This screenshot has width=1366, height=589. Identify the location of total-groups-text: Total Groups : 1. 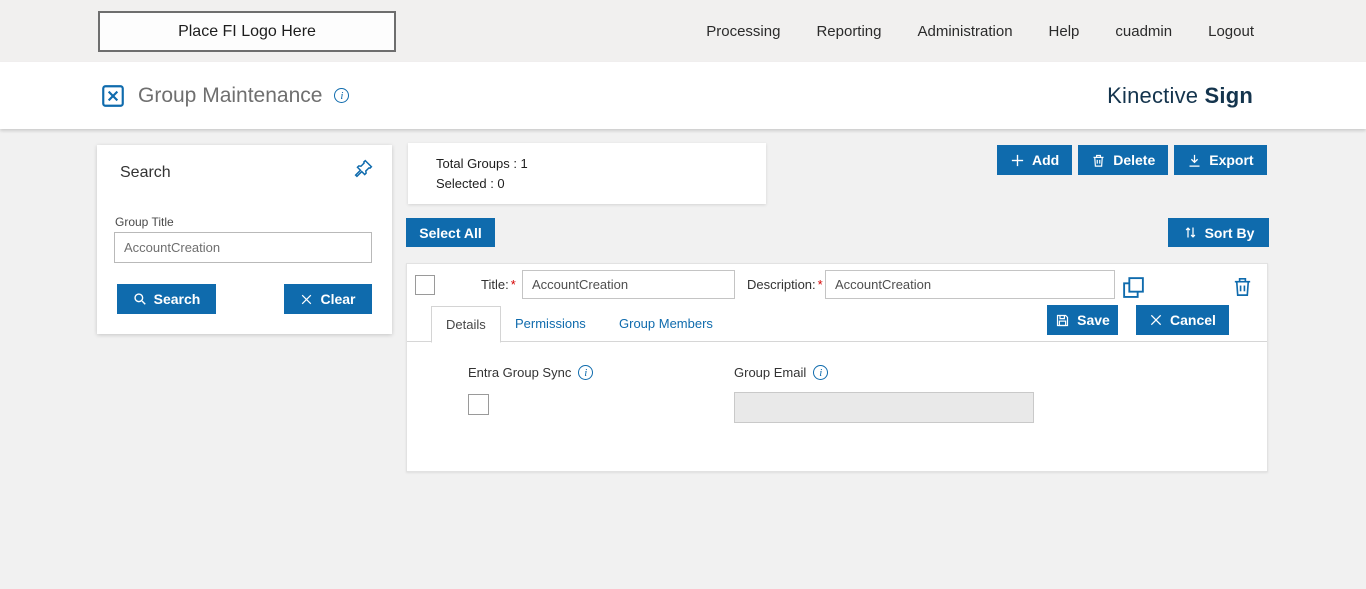
(482, 163).